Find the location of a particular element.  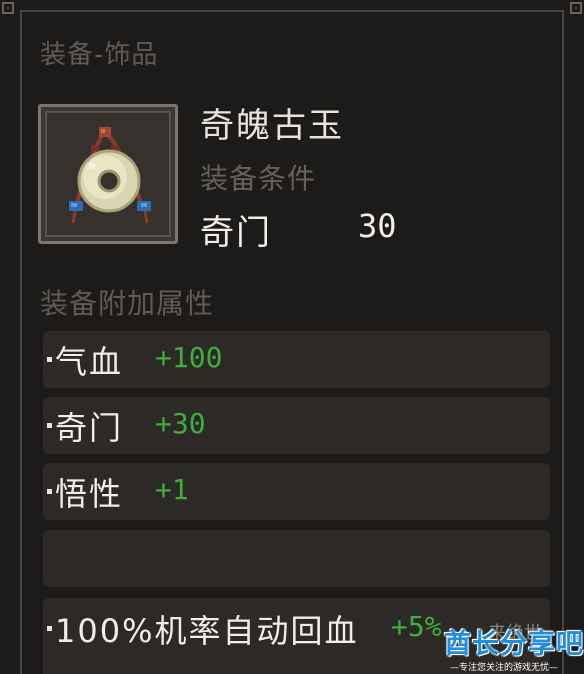

requirement-stat: 奇门 is located at coordinates (236, 233).